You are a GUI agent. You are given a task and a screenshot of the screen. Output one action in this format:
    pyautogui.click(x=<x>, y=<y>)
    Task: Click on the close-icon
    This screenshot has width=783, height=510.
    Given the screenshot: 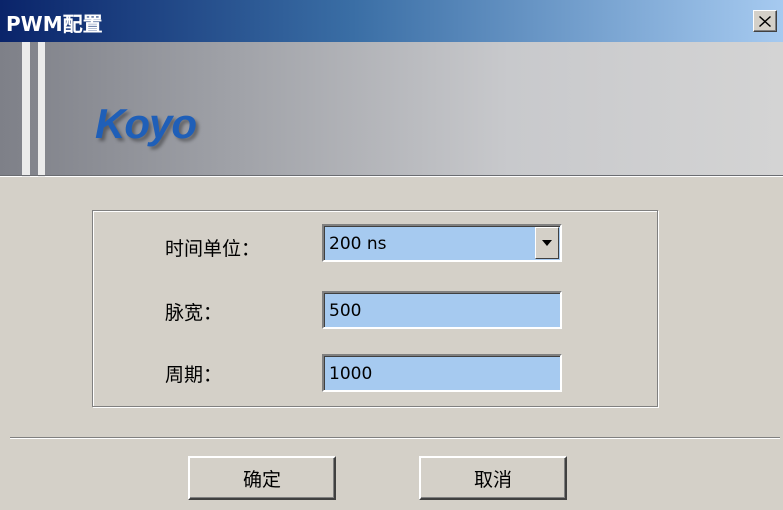 What is the action you would take?
    pyautogui.click(x=765, y=21)
    